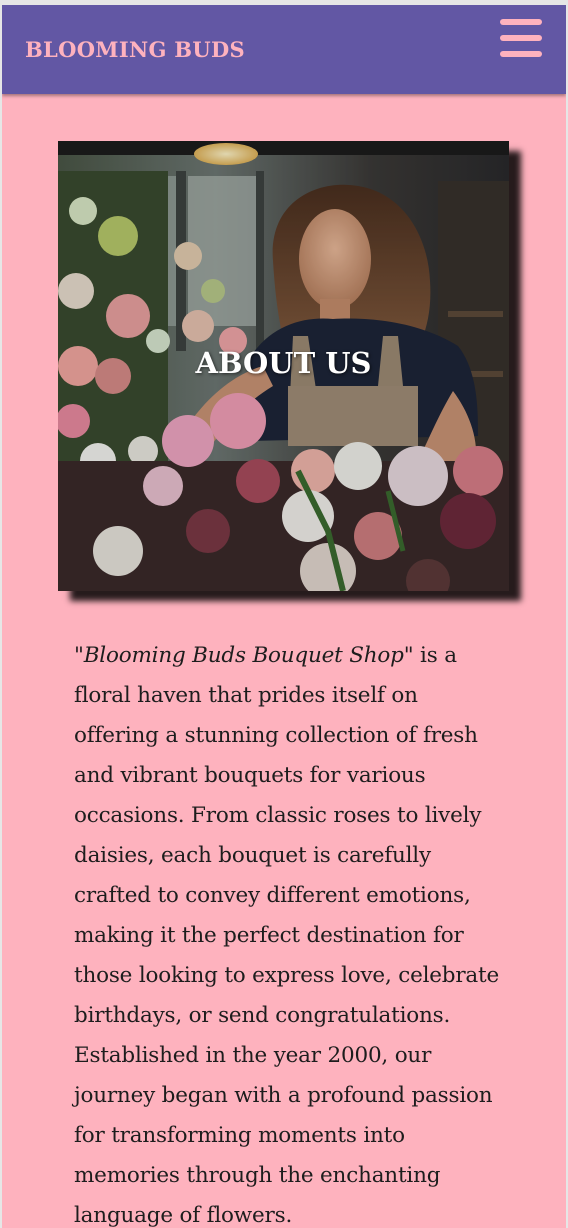 The image size is (568, 1228). I want to click on menu-bar-top, so click(521, 22).